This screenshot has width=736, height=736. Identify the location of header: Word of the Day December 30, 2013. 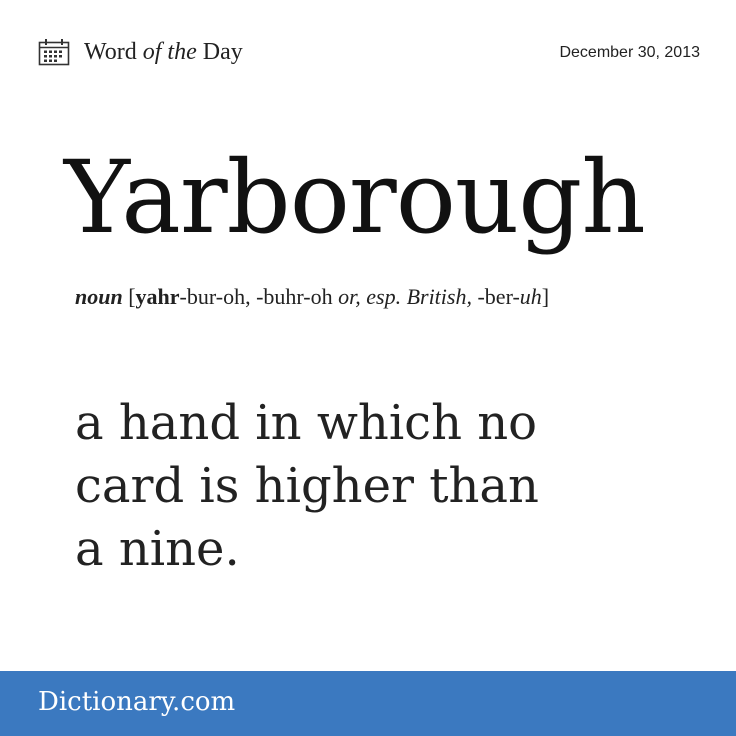
(369, 53).